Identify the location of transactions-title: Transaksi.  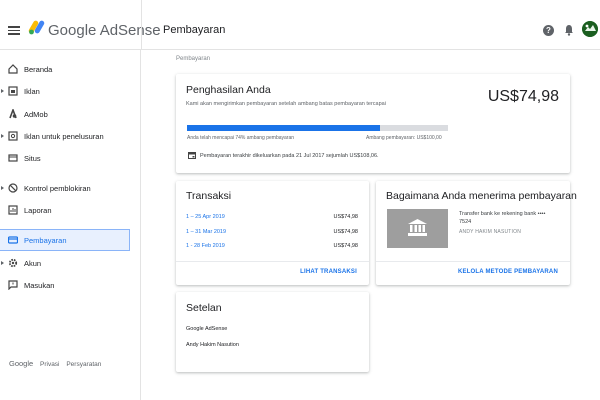
(209, 196).